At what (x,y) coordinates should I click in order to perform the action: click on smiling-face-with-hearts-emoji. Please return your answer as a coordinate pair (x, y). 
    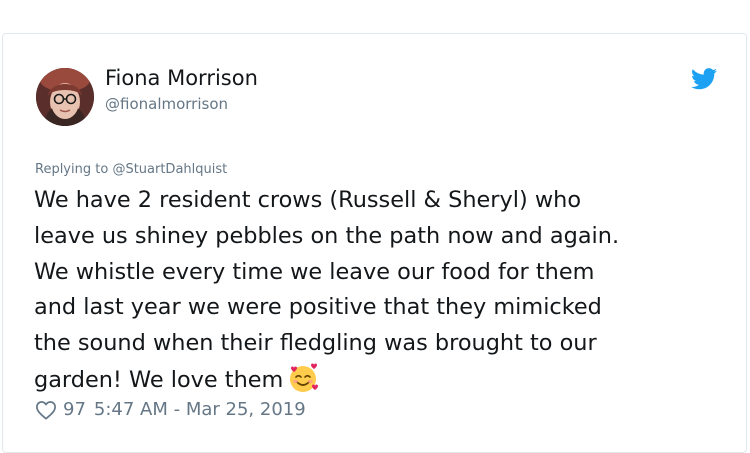
    Looking at the image, I should click on (304, 377).